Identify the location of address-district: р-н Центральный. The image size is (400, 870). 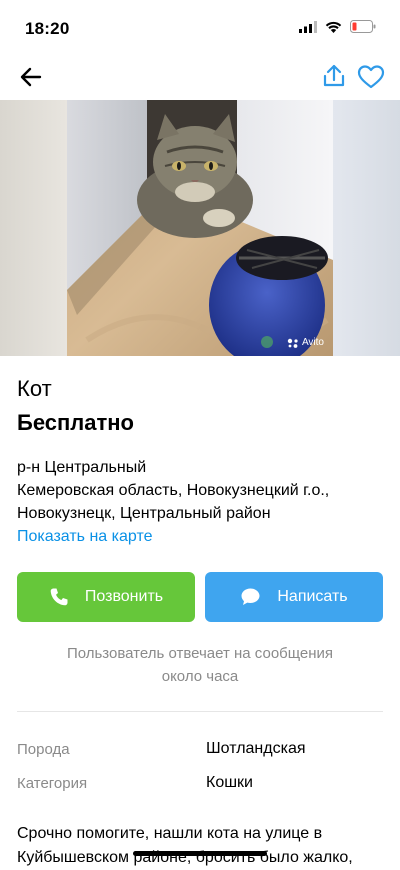
(82, 467).